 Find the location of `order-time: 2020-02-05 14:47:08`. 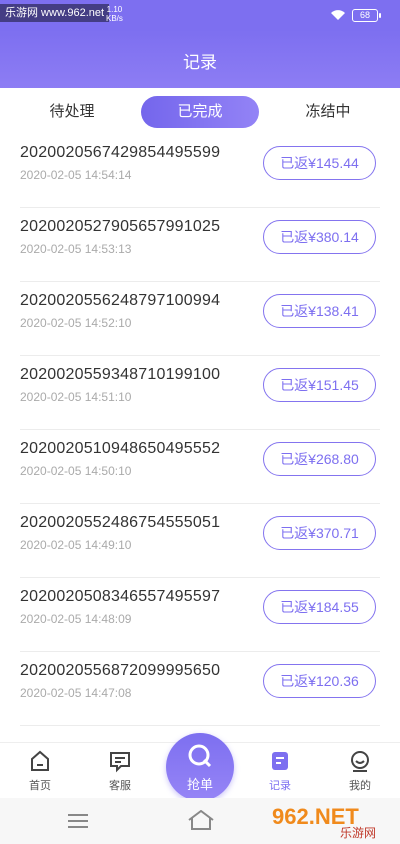

order-time: 2020-02-05 14:47:08 is located at coordinates (76, 693).